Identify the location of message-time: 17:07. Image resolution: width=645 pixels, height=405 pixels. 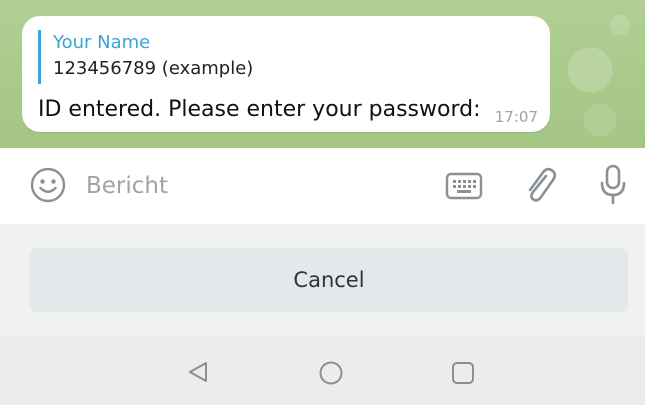
(516, 117).